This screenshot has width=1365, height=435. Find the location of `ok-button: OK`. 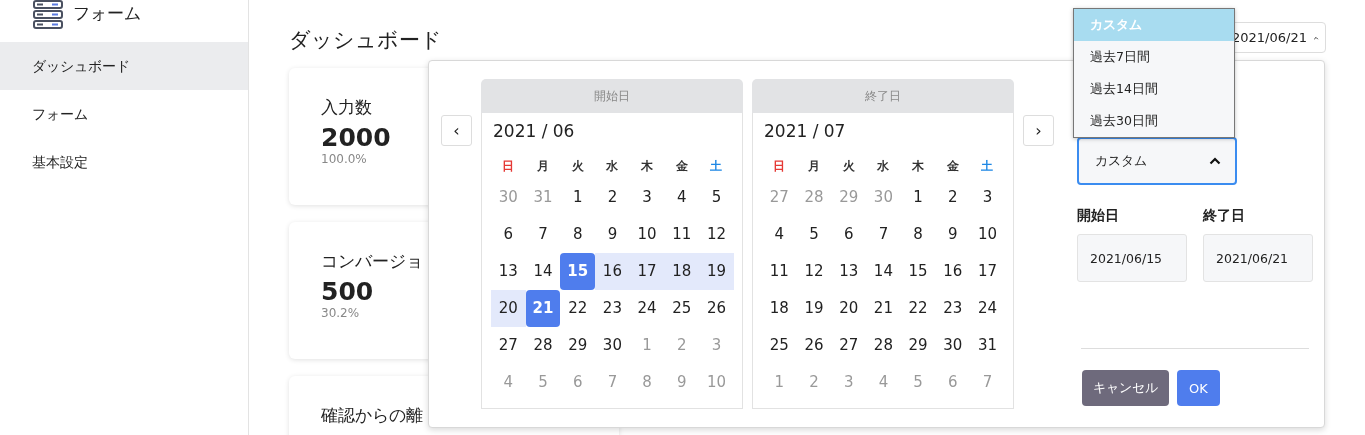

ok-button: OK is located at coordinates (1198, 388).